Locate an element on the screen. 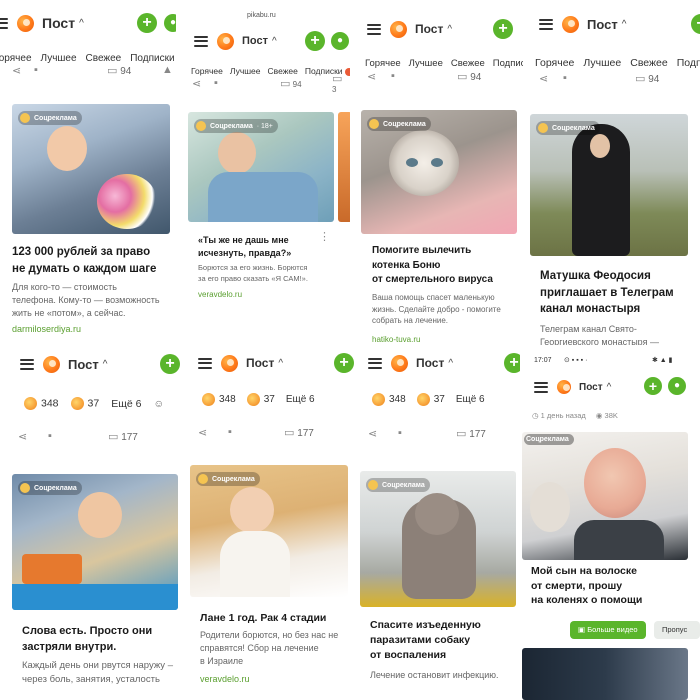 This screenshot has height=700, width=700. skip-button: Пропус is located at coordinates (677, 630).